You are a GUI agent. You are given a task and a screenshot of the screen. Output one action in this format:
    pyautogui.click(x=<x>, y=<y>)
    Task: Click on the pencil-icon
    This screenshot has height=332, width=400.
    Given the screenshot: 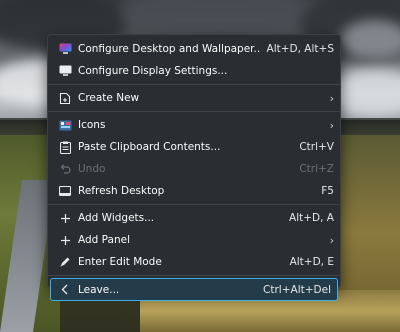 What is the action you would take?
    pyautogui.click(x=65, y=262)
    